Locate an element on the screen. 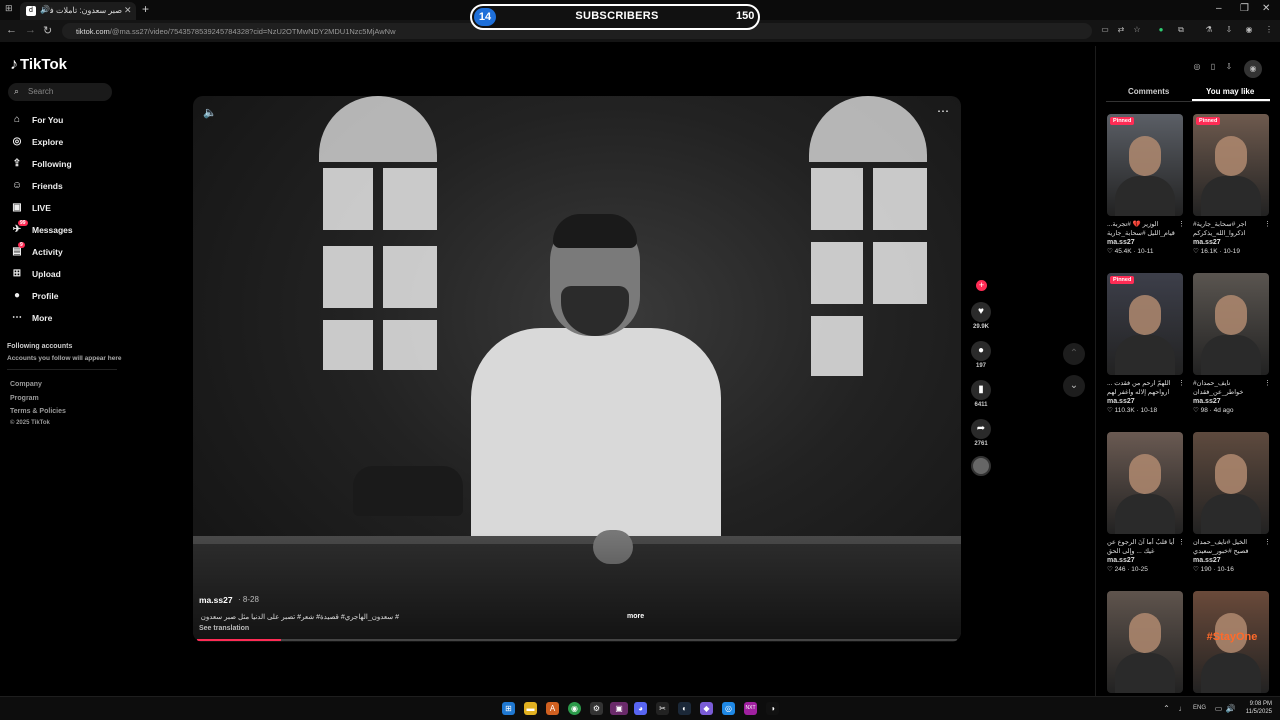 This screenshot has width=1280, height=720. file-explorer-icon: ▬ is located at coordinates (530, 708).